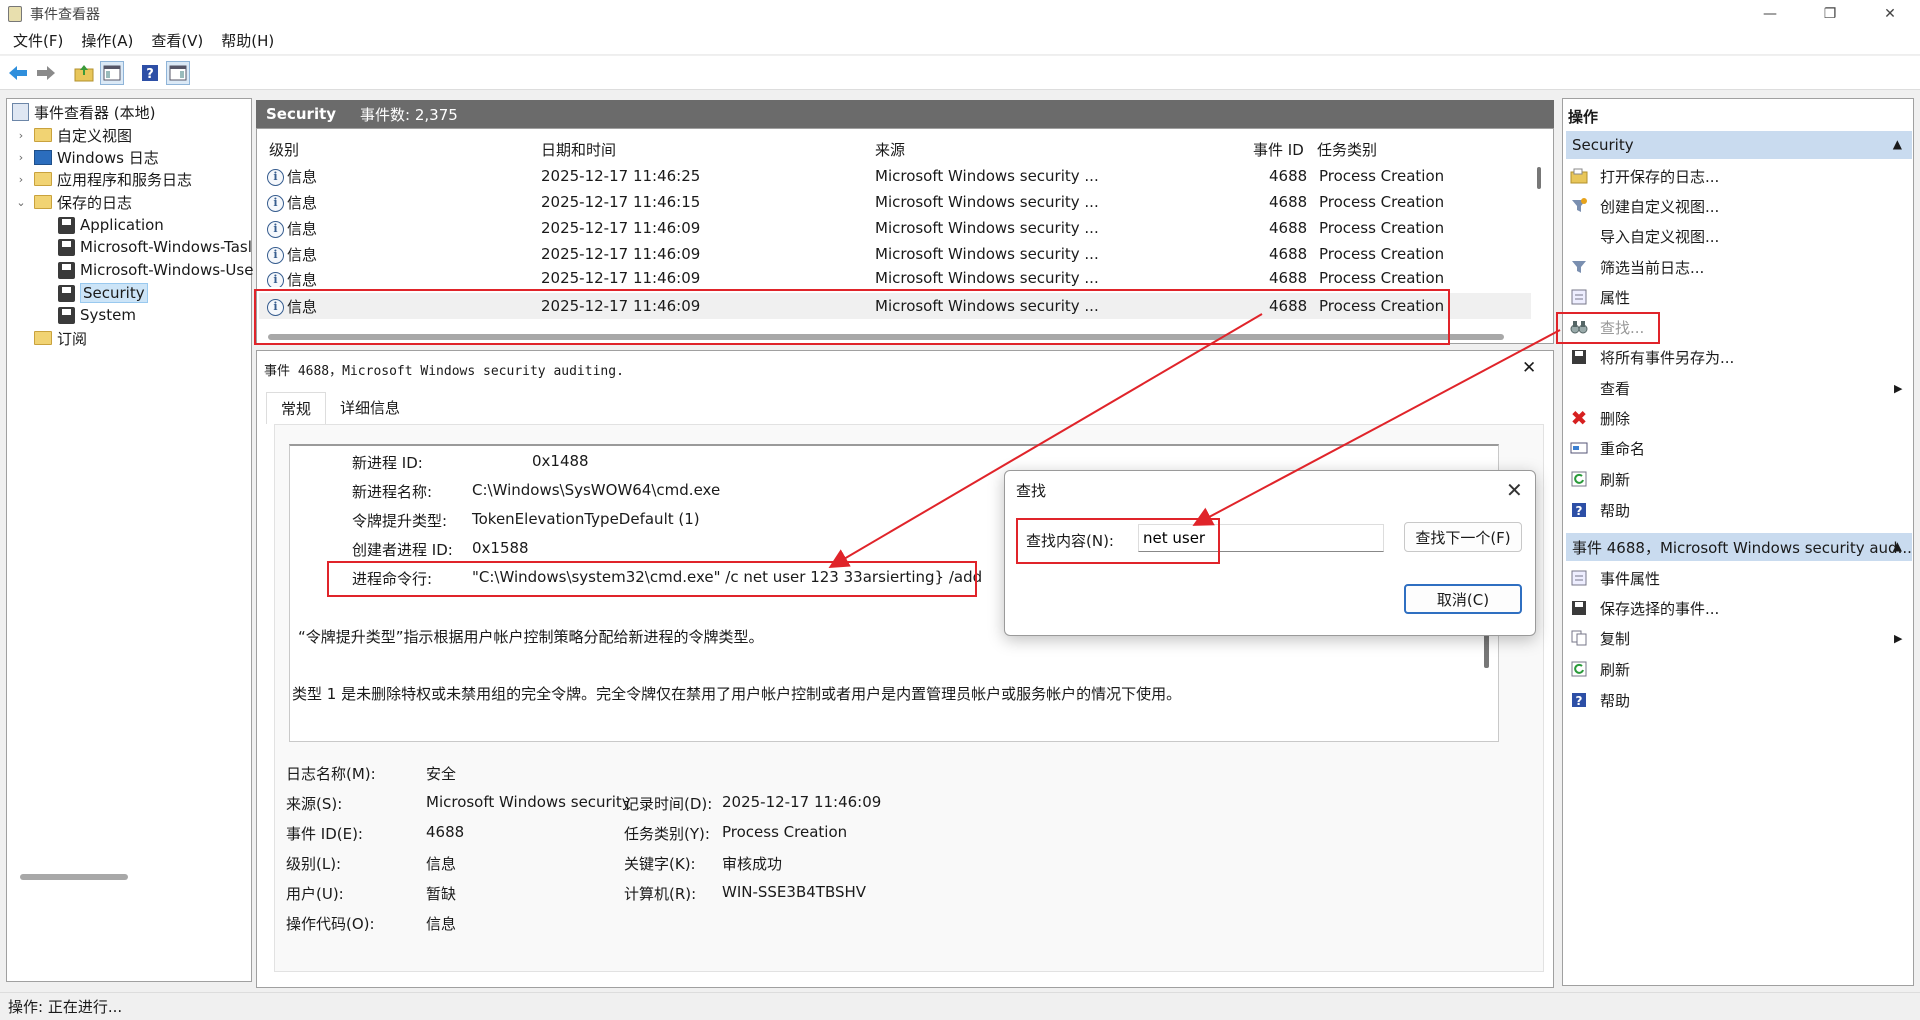 This screenshot has width=1920, height=1020. Describe the element at coordinates (18, 73) in the screenshot. I see `back-button` at that location.